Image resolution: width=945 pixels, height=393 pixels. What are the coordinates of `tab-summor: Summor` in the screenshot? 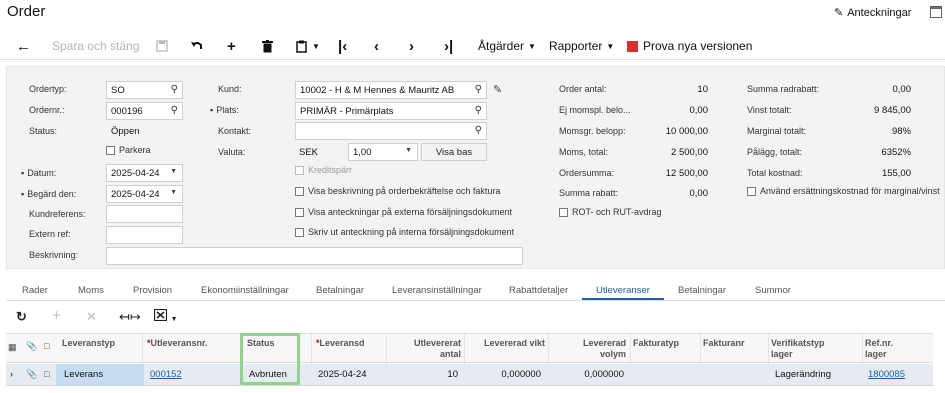 It's located at (773, 290).